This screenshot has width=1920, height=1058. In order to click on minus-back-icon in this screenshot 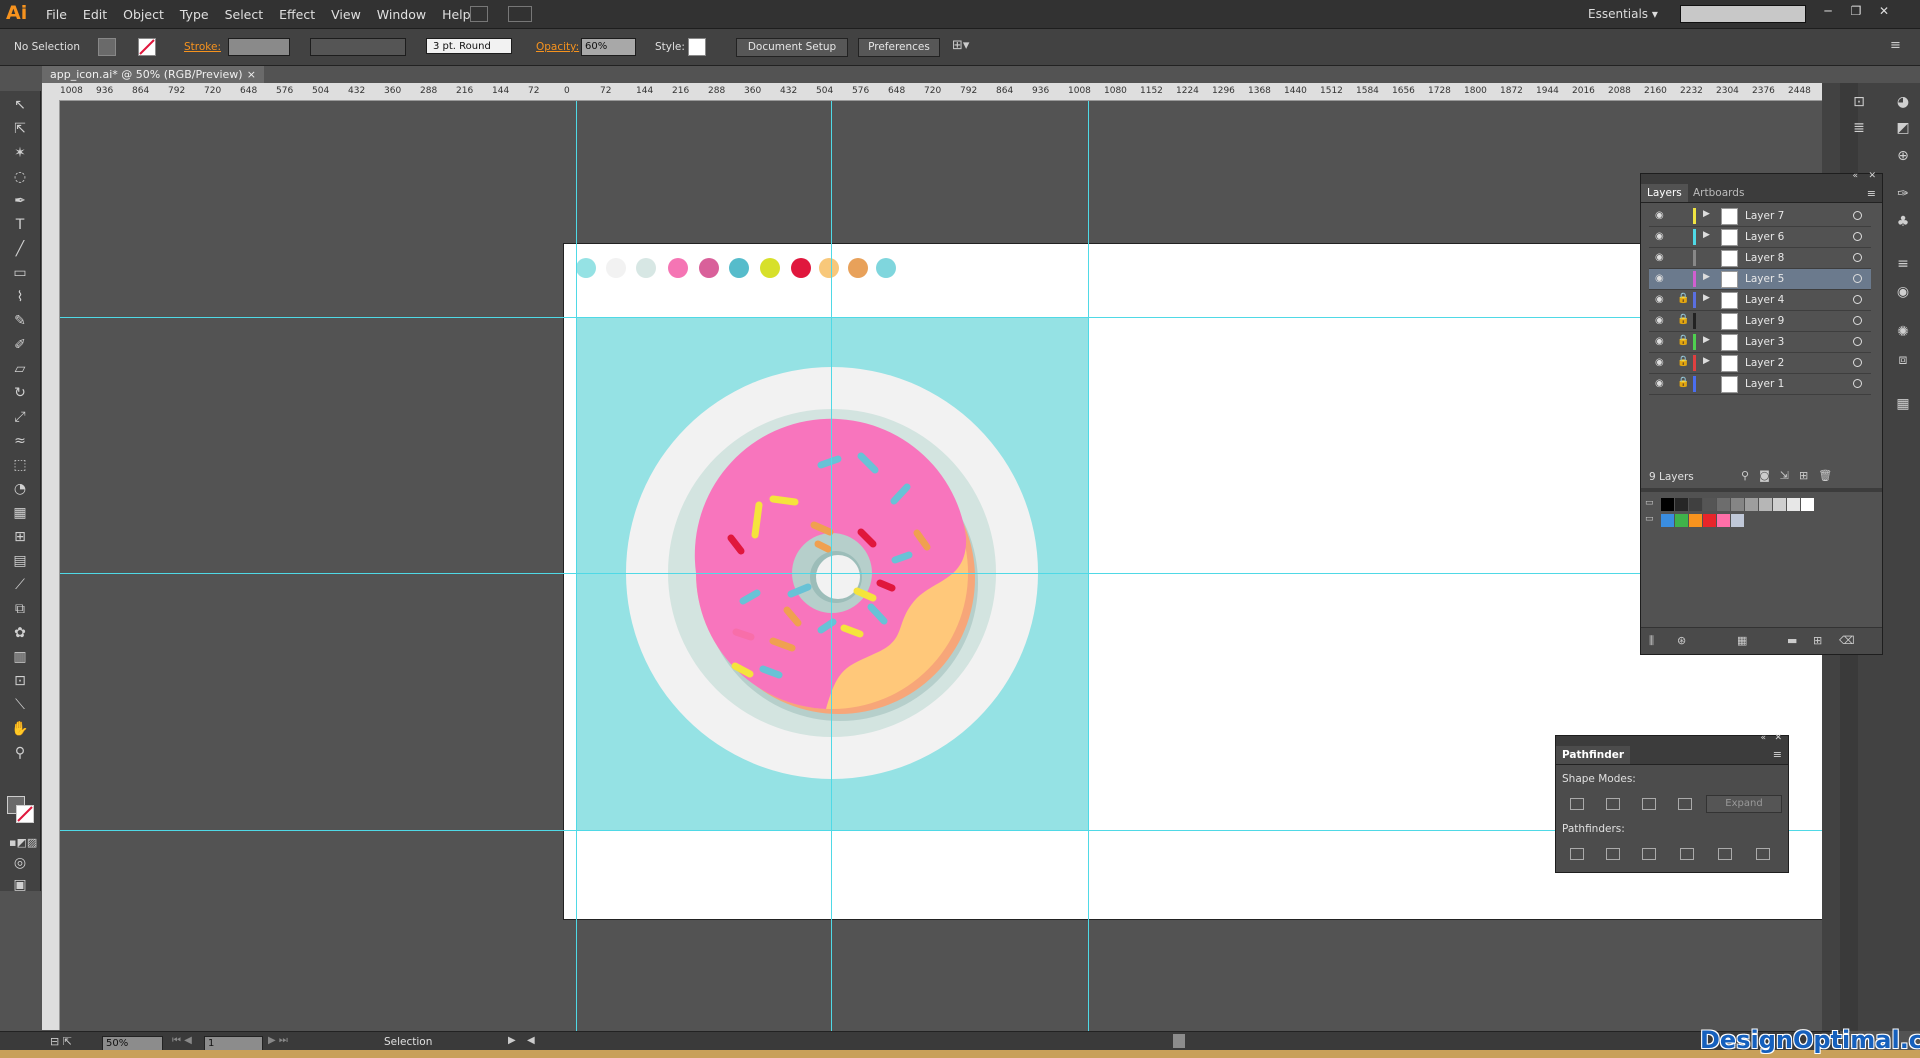, I will do `click(1763, 854)`.